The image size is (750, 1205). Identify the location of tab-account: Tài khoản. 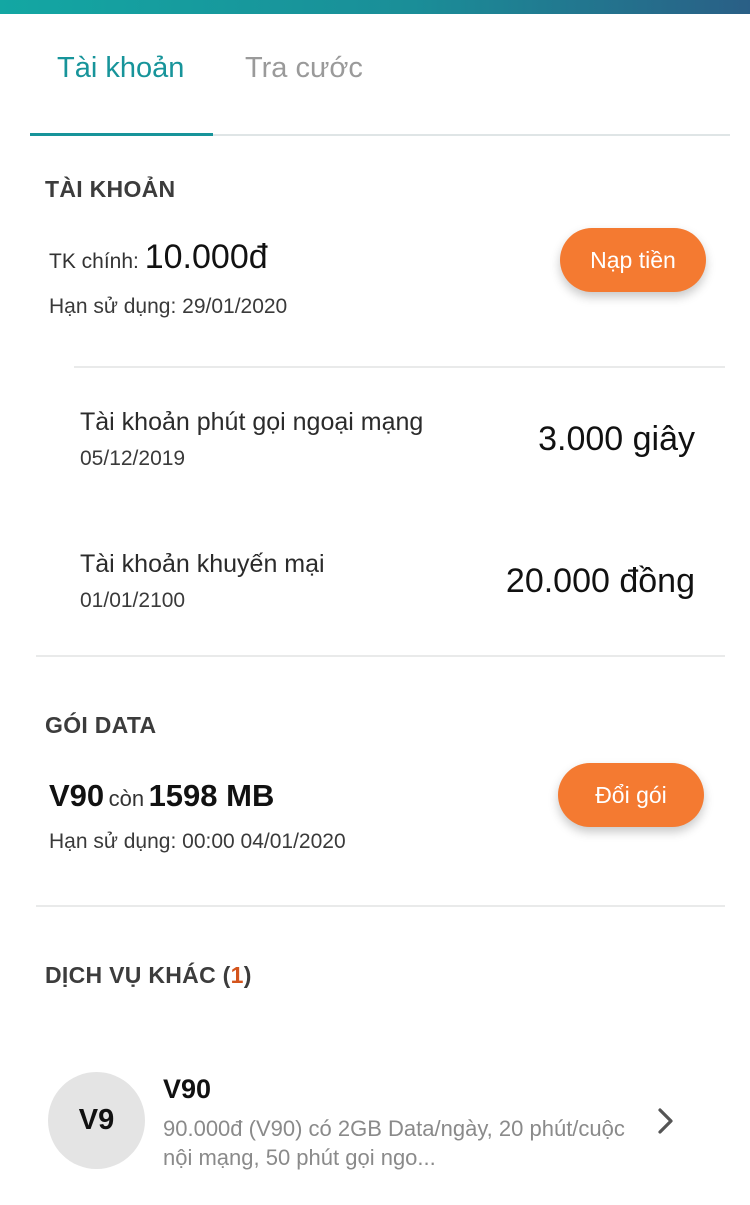
(120, 68).